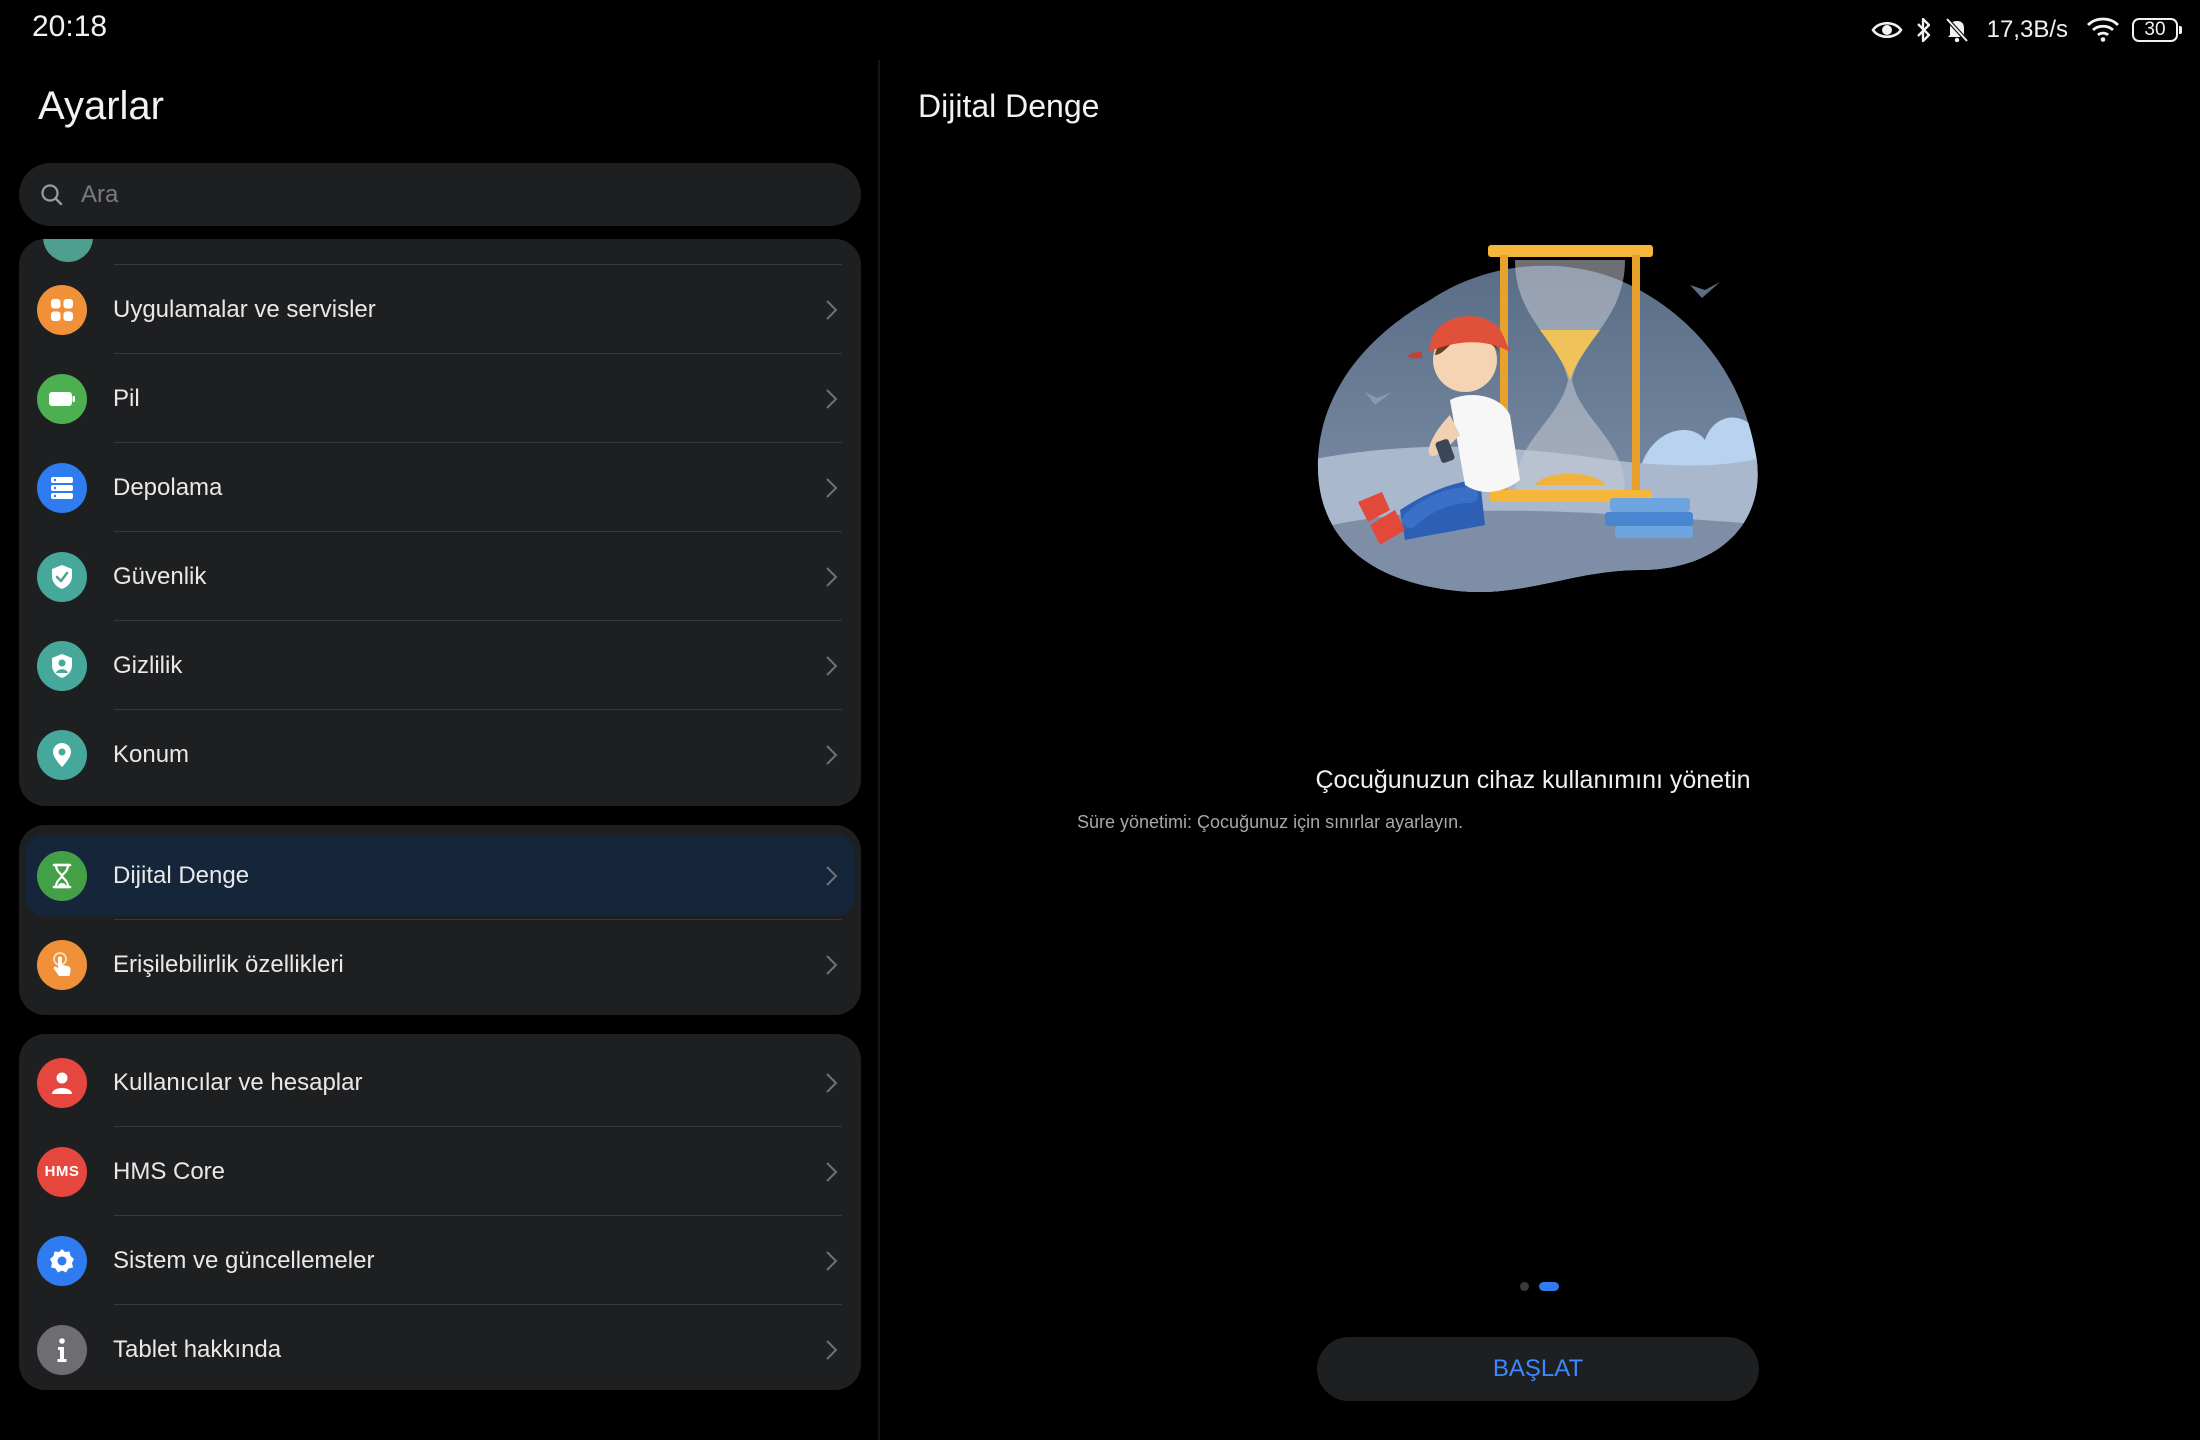  I want to click on settings-item-apps: Uygulamalar ve servisler, so click(440, 309).